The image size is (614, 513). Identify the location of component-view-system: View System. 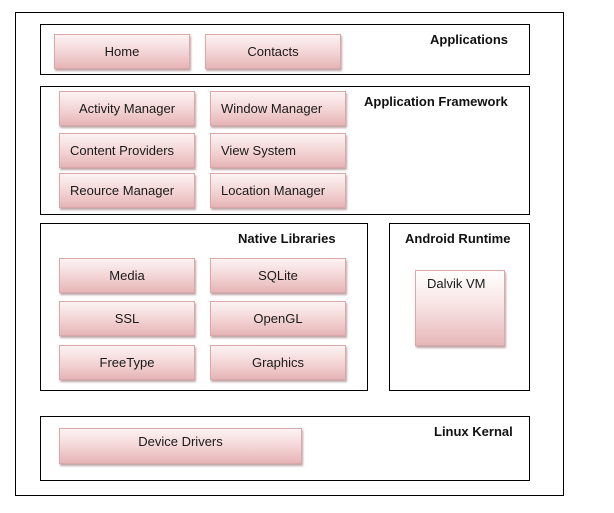
(278, 150).